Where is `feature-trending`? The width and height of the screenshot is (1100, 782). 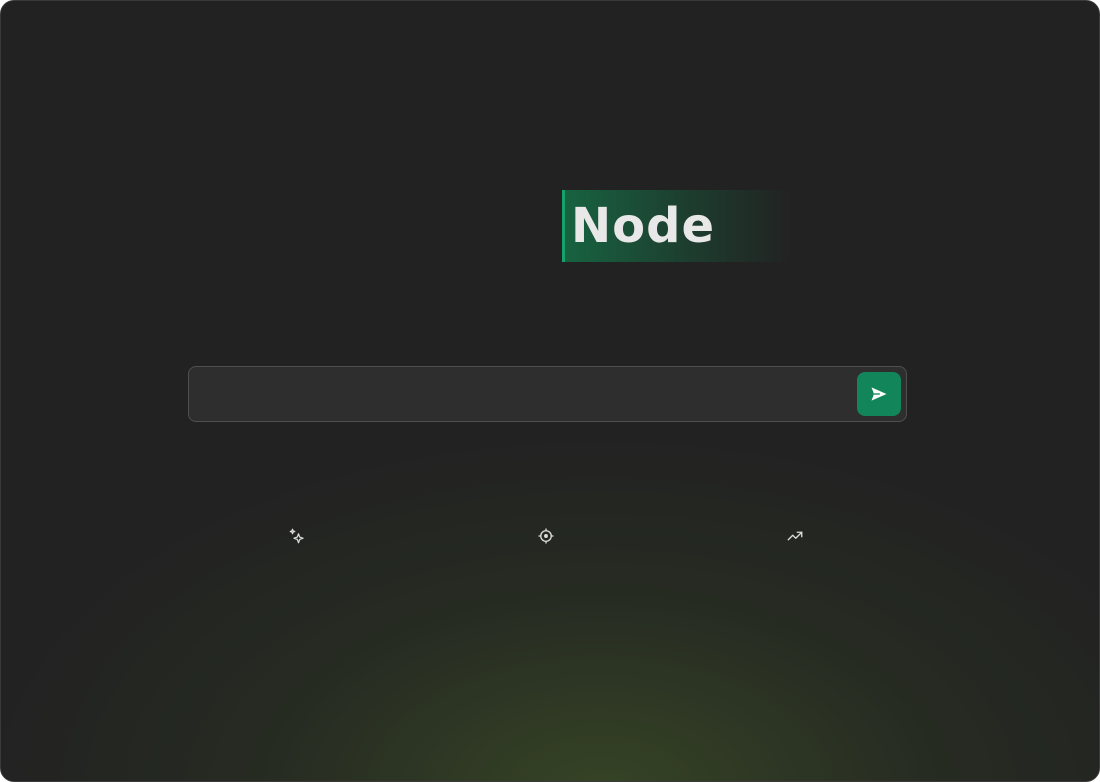 feature-trending is located at coordinates (795, 536).